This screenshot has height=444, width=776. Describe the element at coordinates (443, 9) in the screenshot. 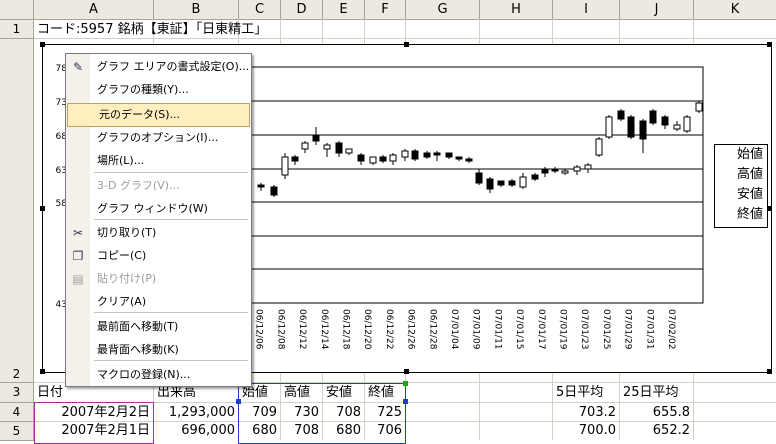

I see `col-header-g: G` at that location.